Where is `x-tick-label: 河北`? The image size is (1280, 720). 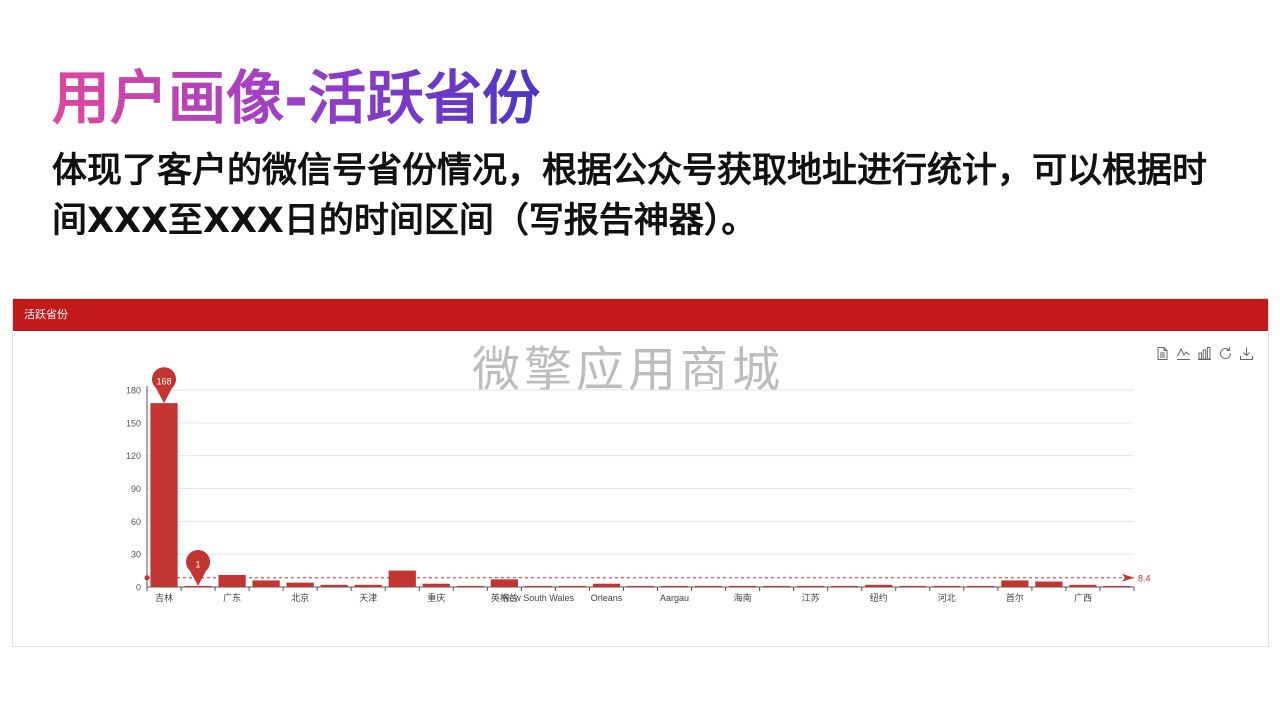
x-tick-label: 河北 is located at coordinates (947, 597).